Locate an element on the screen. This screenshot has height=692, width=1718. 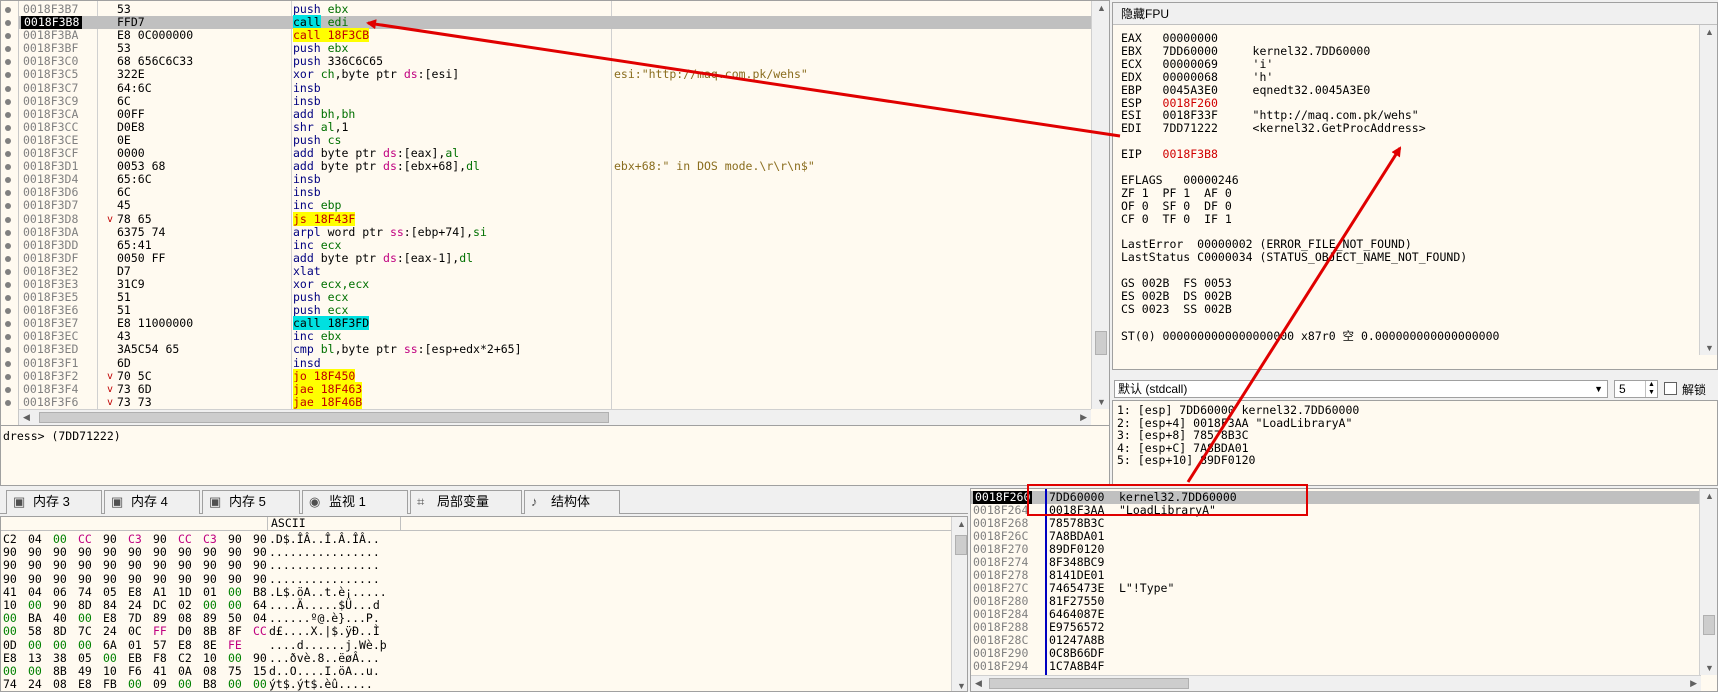
disassembly-row: 0018F3E7 E8 11000000 call 18F3FD is located at coordinates (548, 323).